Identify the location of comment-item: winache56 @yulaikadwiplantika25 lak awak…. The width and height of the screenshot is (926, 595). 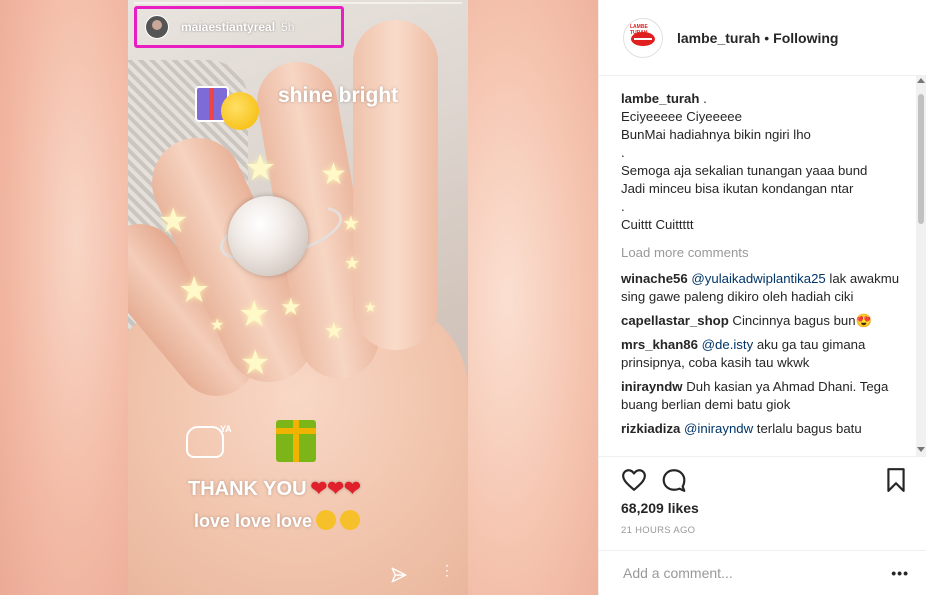
(766, 288).